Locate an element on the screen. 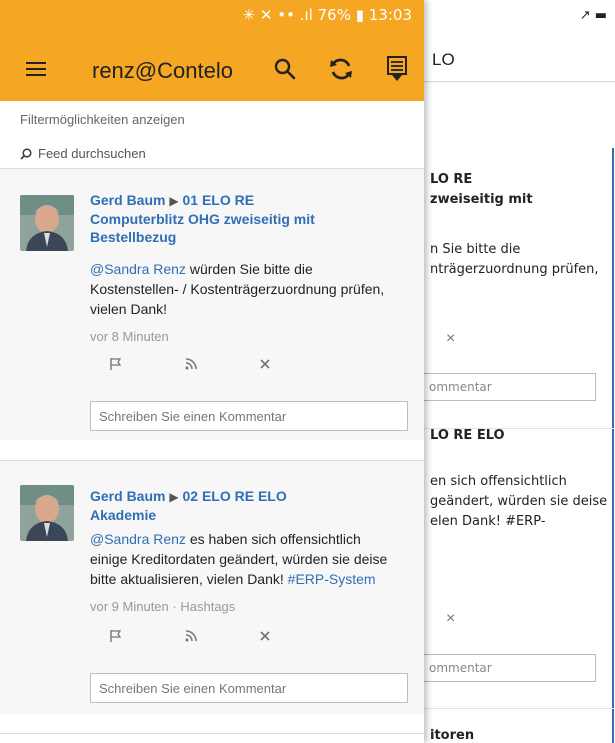 This screenshot has height=743, width=615. post-body-text: vielen Dank! is located at coordinates (129, 309).